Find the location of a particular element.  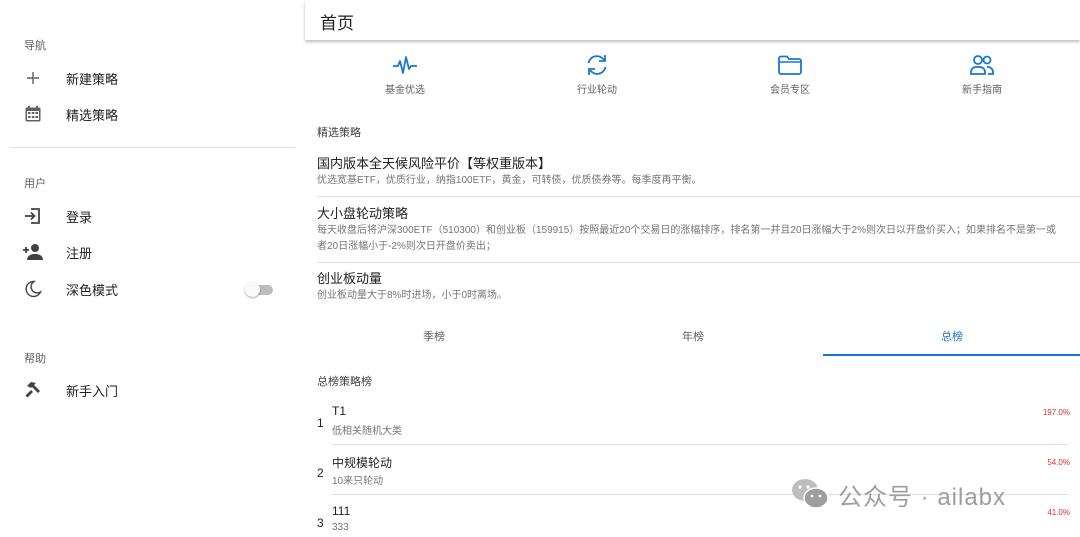

rank-desc: 10来只轮动 is located at coordinates (358, 481).